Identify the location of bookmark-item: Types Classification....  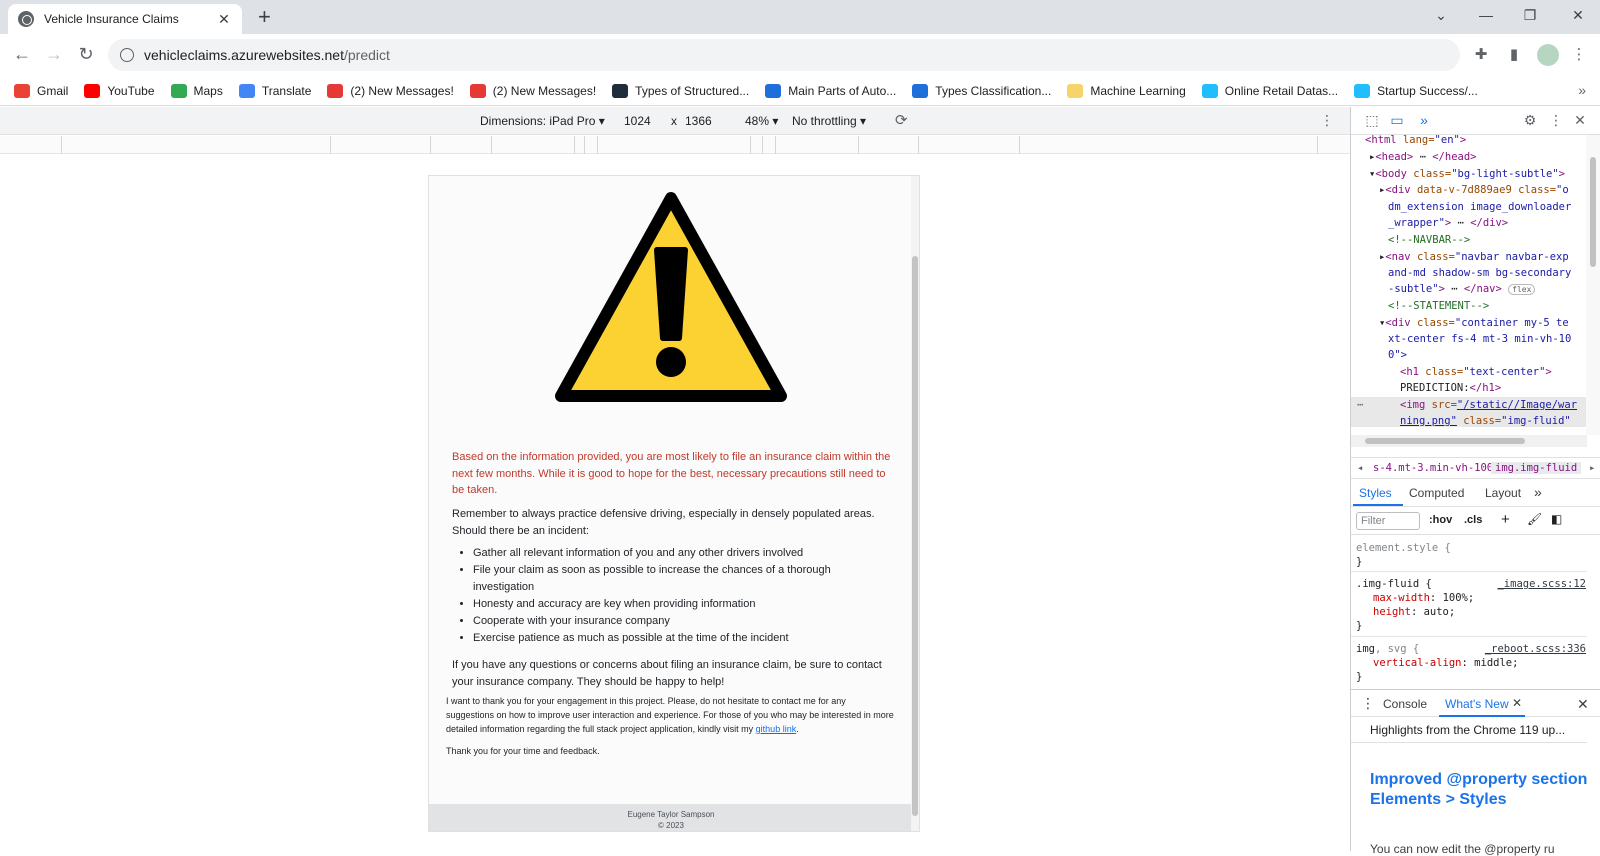
(981, 90).